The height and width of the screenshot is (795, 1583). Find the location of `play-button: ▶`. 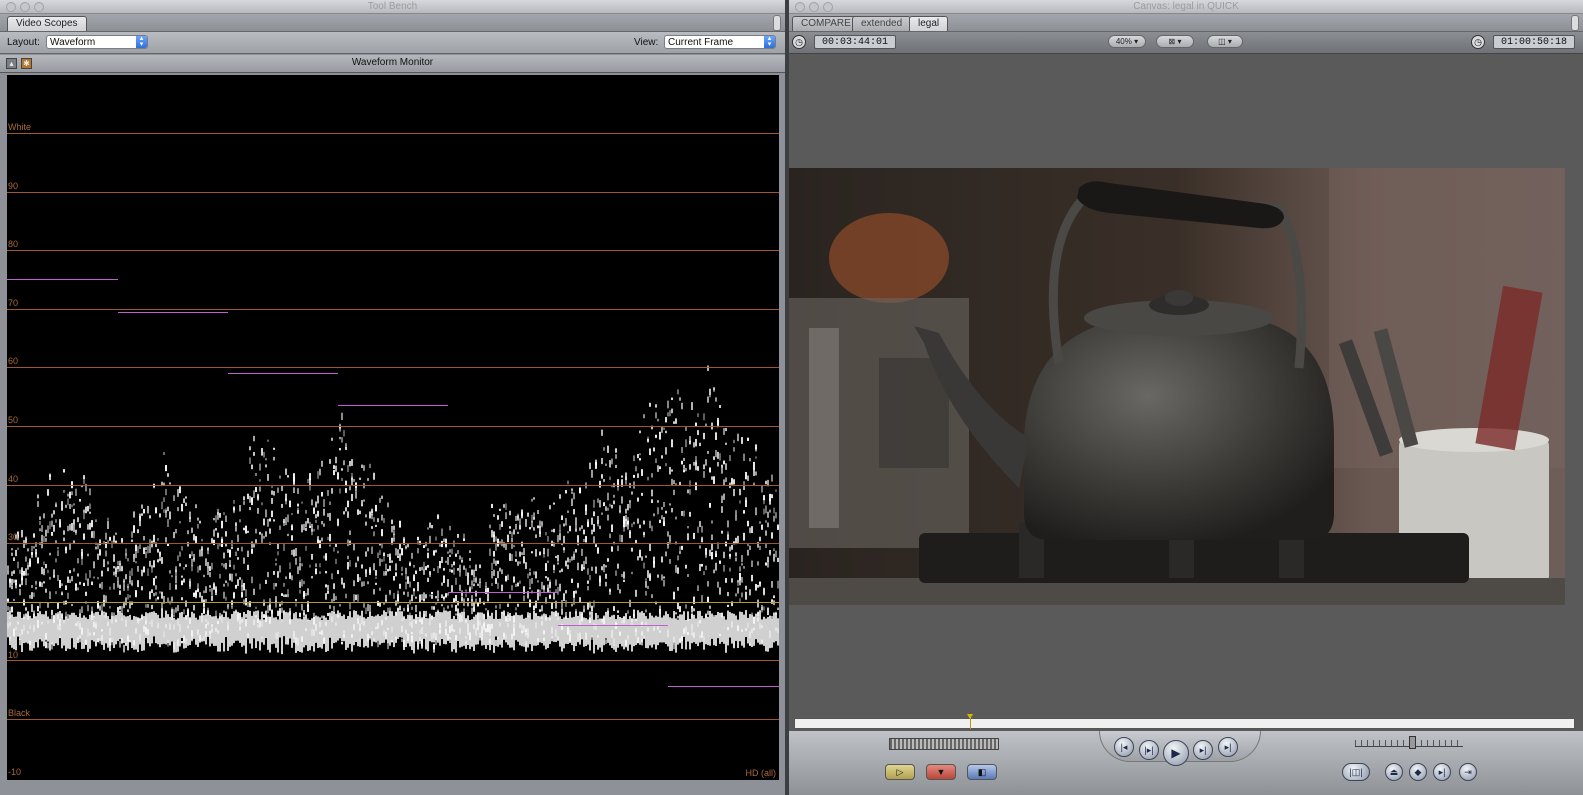

play-button: ▶ is located at coordinates (1176, 753).